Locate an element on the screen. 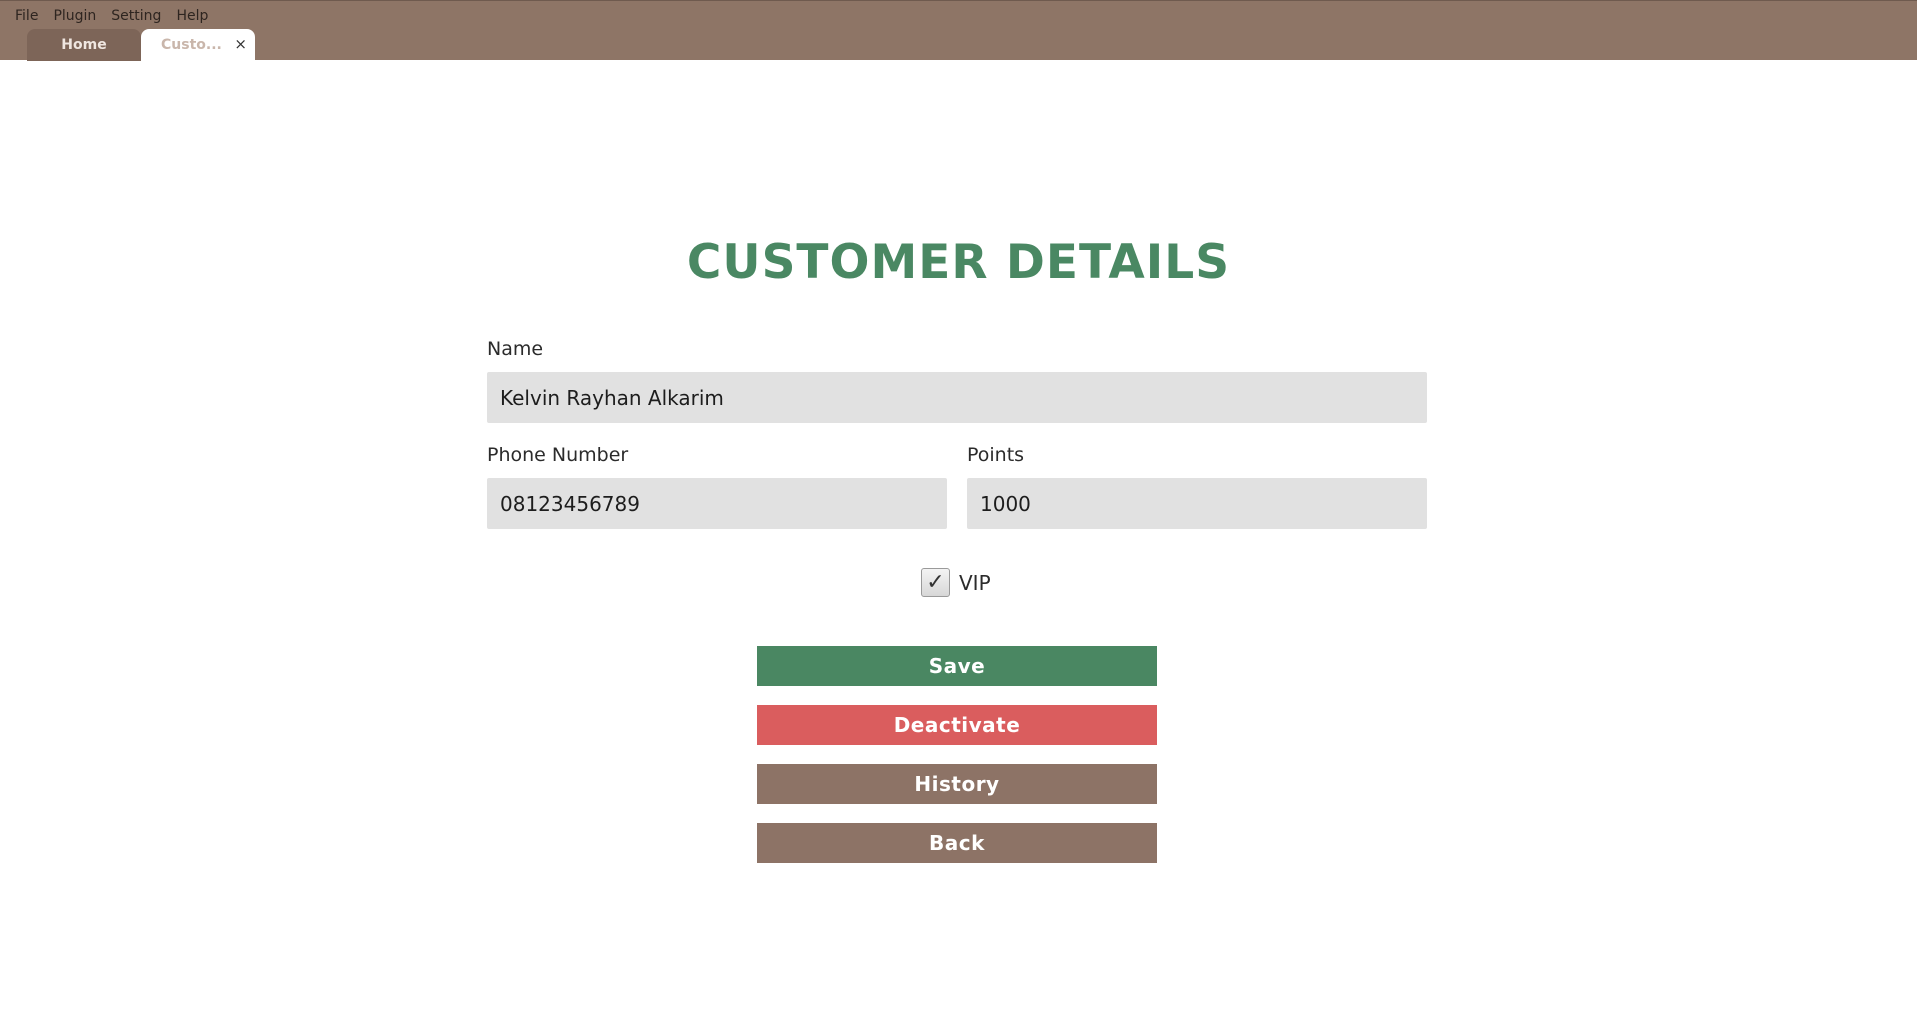 This screenshot has width=1917, height=1017. history-button: History is located at coordinates (957, 784).